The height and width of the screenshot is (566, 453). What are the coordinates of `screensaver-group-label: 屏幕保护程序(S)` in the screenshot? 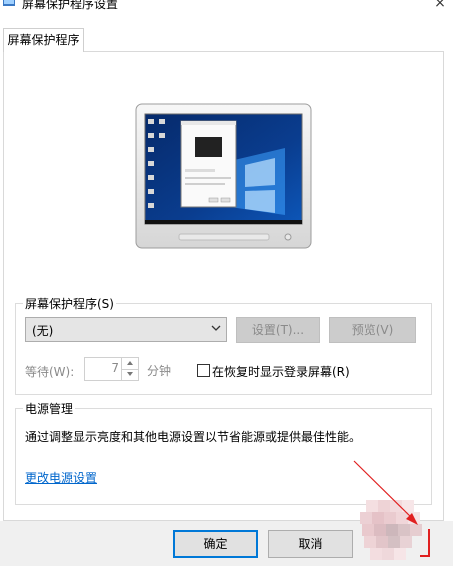 It's located at (69, 303).